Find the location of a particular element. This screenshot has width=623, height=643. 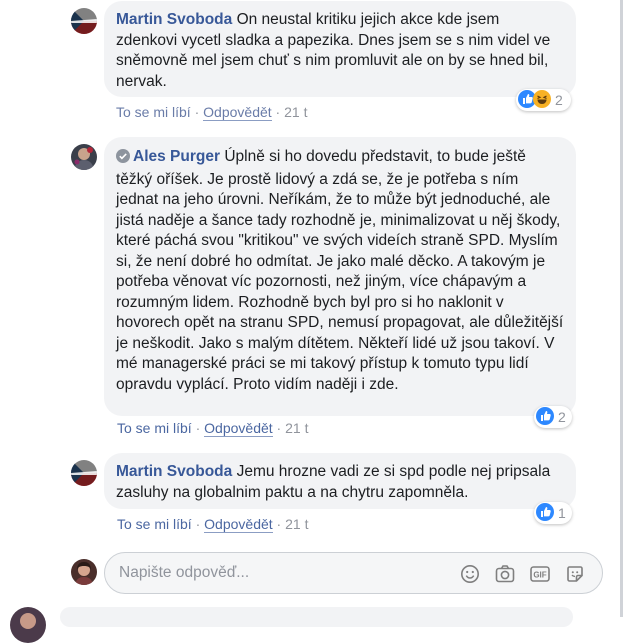

comment-author: Ales Purger is located at coordinates (176, 156).